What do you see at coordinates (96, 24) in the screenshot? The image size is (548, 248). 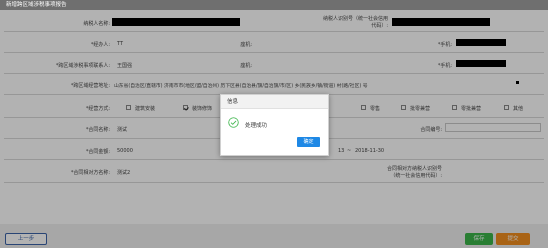 I see `taxpayer-name-label: 纳税人名称:` at bounding box center [96, 24].